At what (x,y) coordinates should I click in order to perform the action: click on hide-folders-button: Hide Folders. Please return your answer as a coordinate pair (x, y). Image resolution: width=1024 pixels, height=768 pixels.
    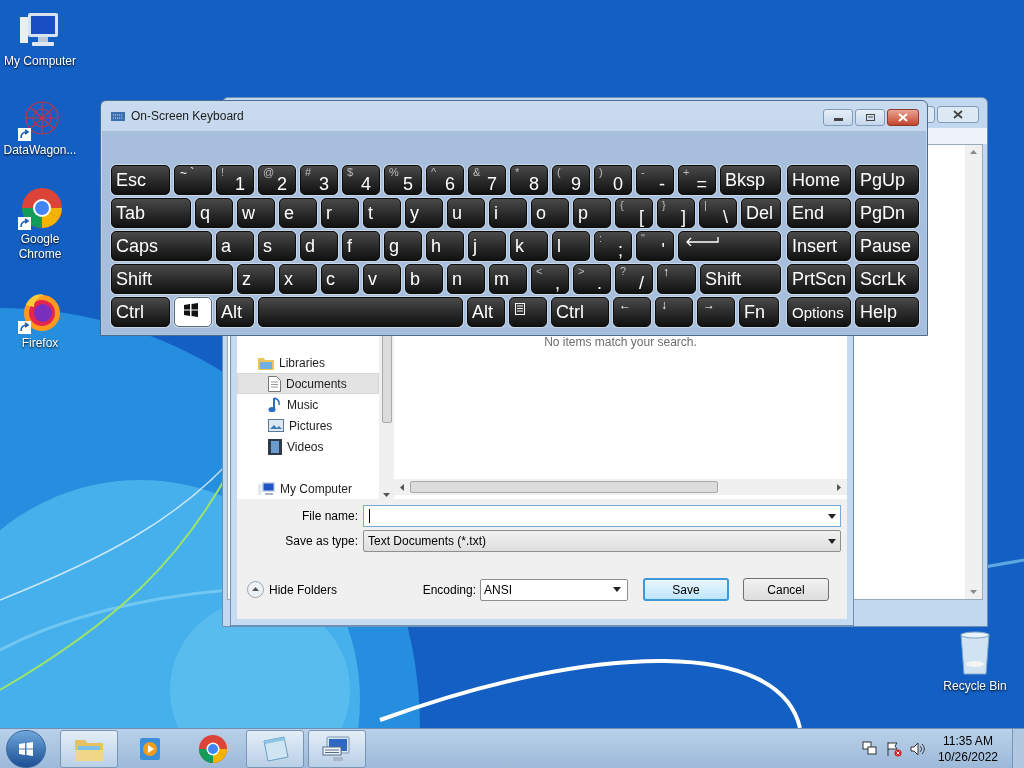
    Looking at the image, I should click on (292, 589).